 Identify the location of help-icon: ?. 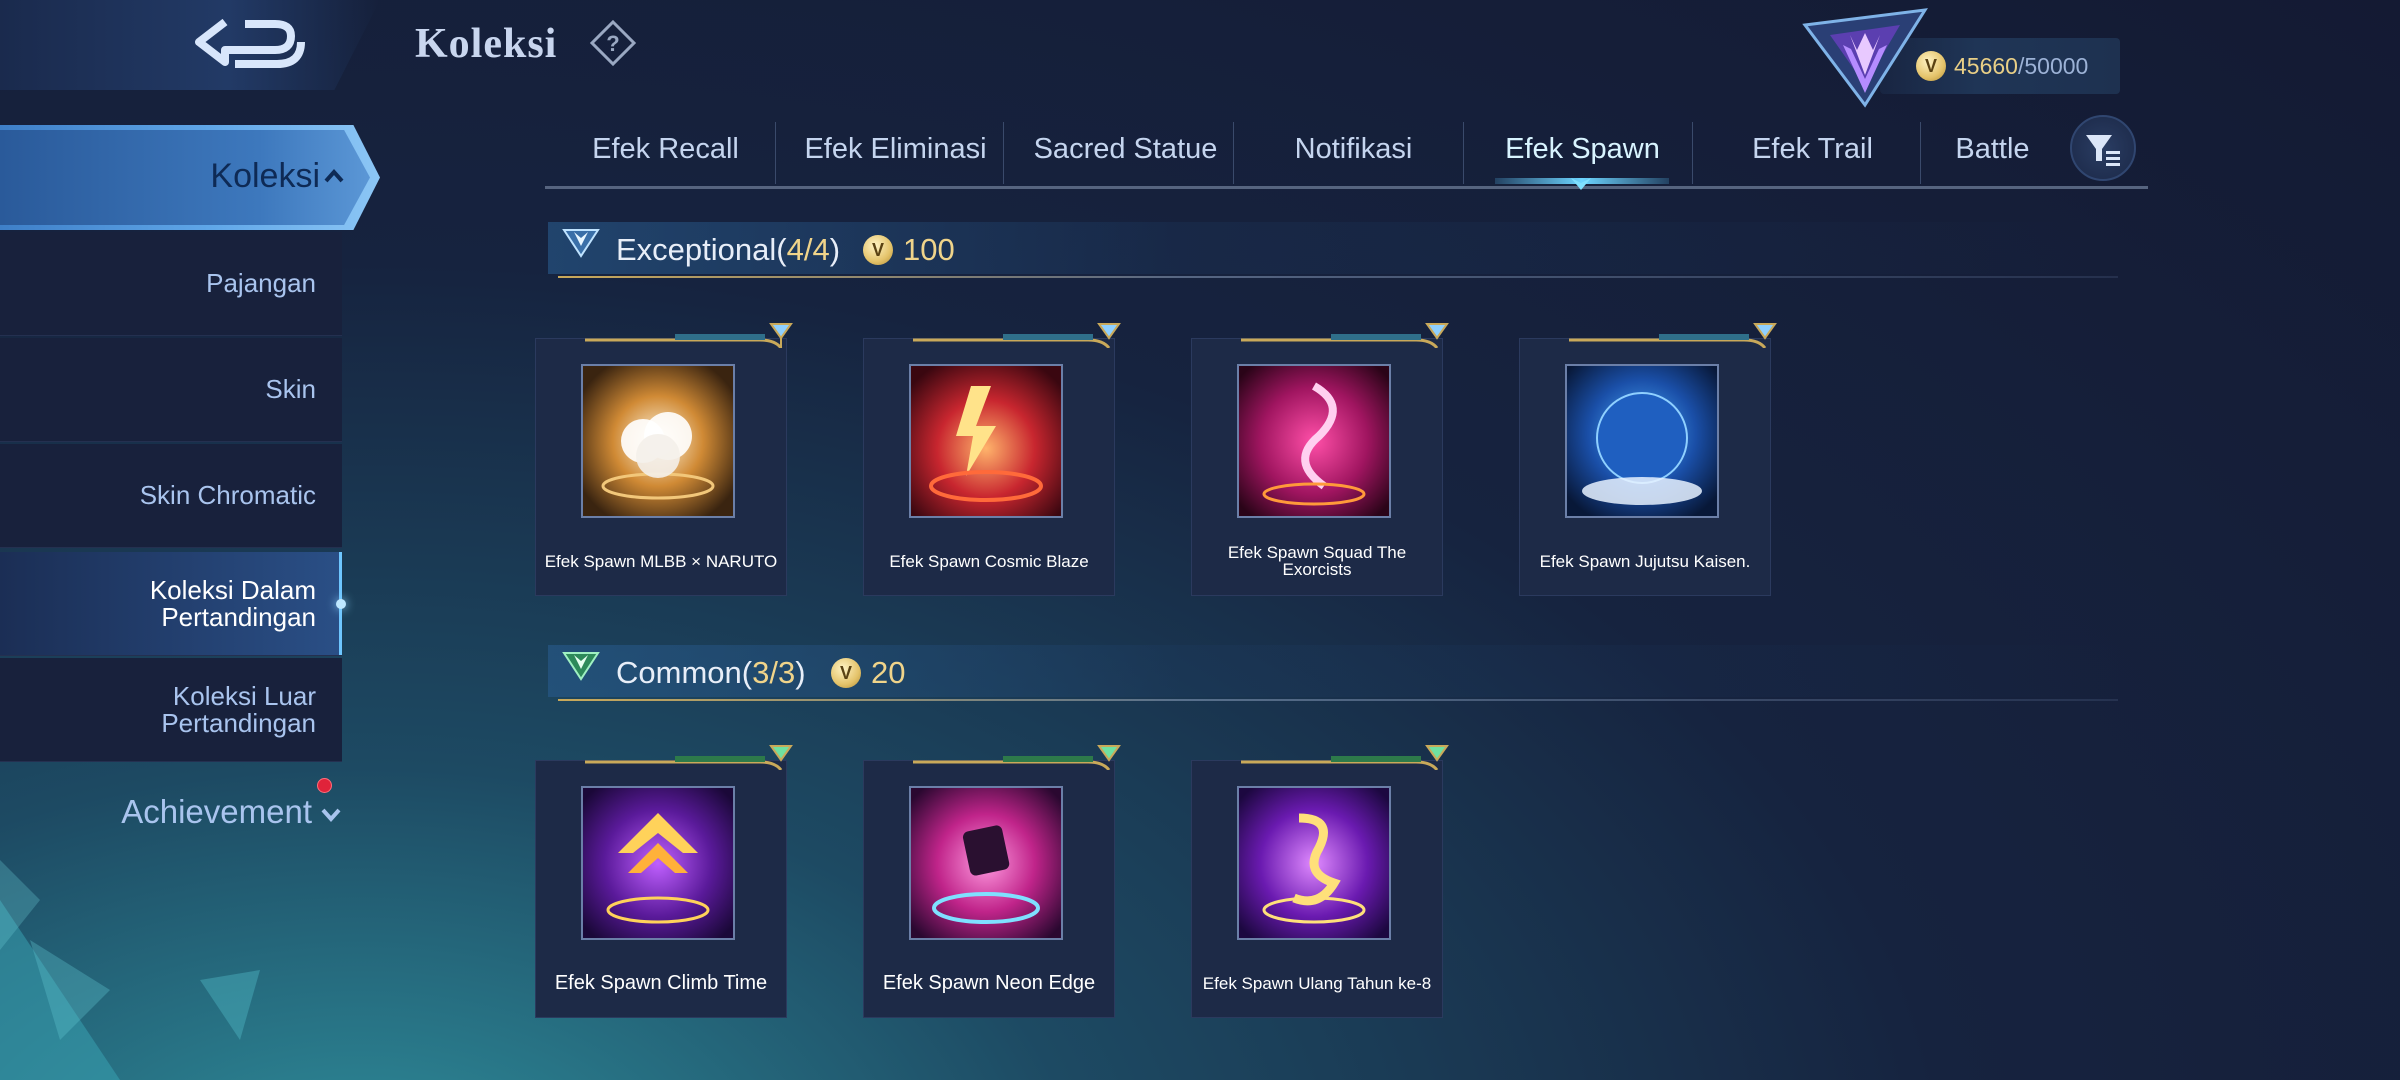
(613, 43).